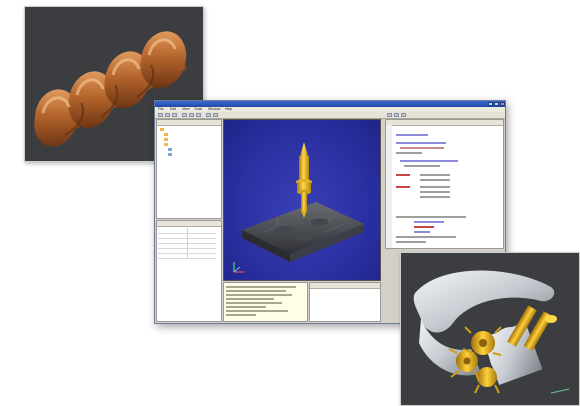 This screenshot has height=406, width=580. Describe the element at coordinates (444, 123) in the screenshot. I see `editor-tabs` at that location.